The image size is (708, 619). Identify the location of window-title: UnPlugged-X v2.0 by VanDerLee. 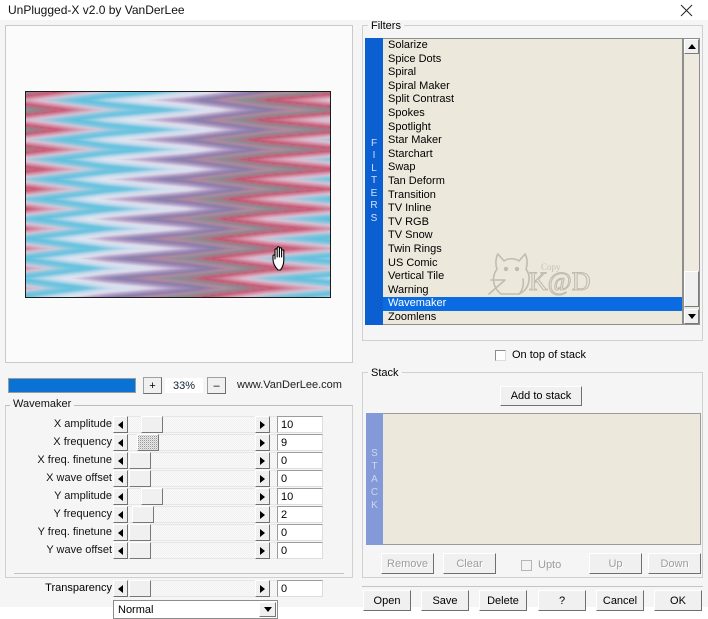
(96, 10).